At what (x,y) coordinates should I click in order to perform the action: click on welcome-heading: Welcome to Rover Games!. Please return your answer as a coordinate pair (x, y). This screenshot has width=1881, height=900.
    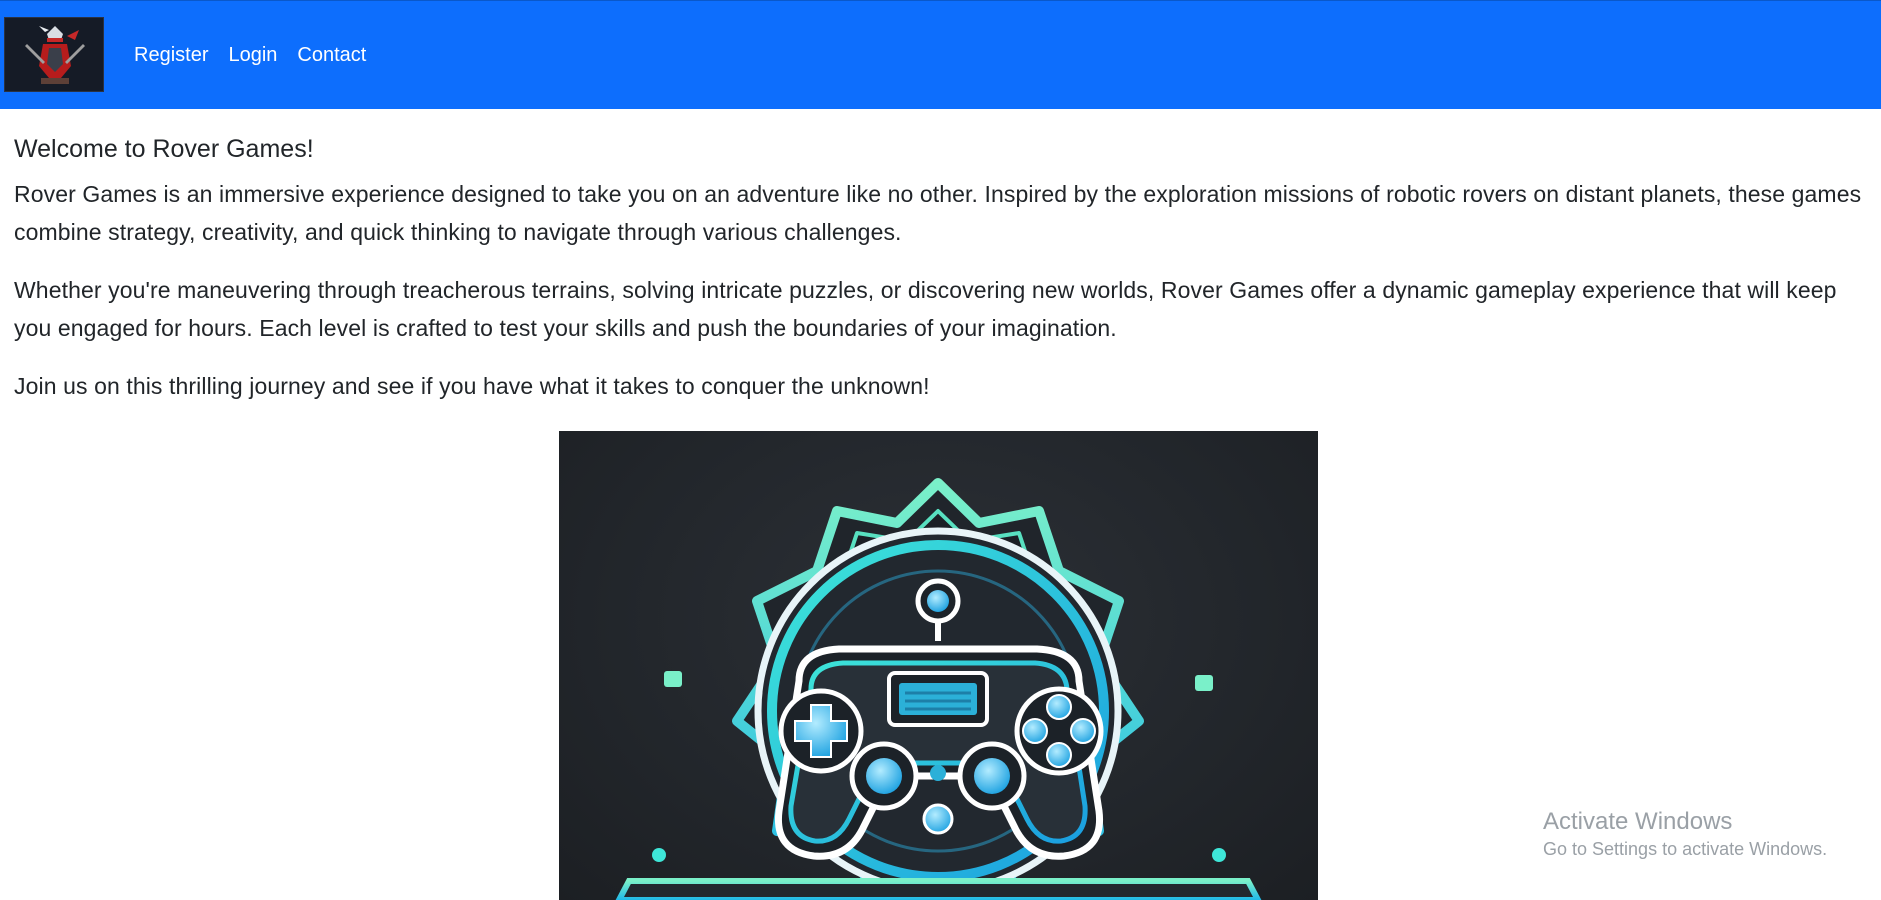
    Looking at the image, I should click on (164, 149).